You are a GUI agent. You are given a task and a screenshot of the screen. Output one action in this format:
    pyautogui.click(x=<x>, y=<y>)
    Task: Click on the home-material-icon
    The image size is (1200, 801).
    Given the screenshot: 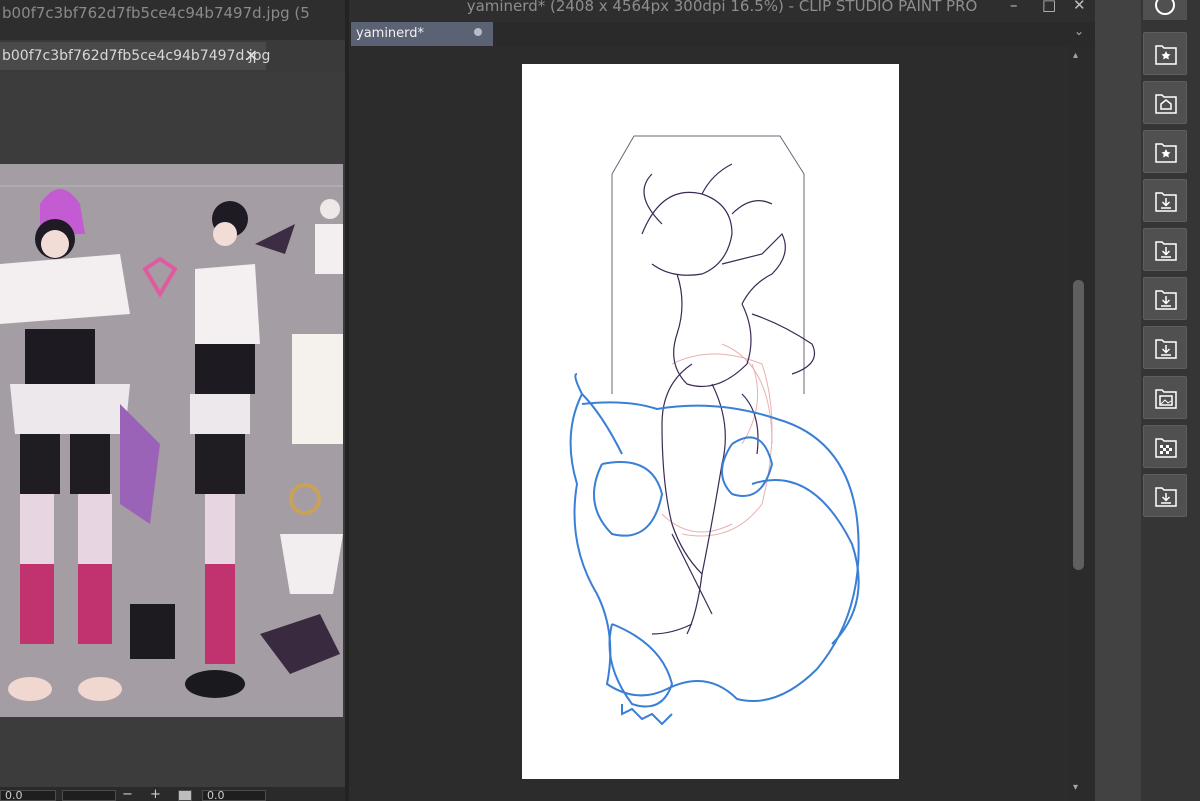 What is the action you would take?
    pyautogui.click(x=1166, y=104)
    